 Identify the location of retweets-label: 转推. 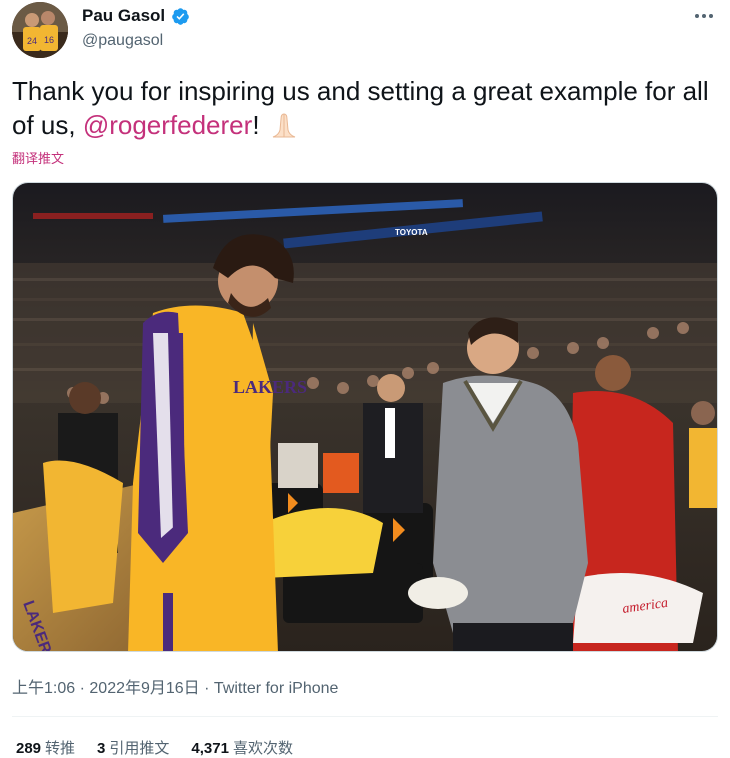
(60, 748).